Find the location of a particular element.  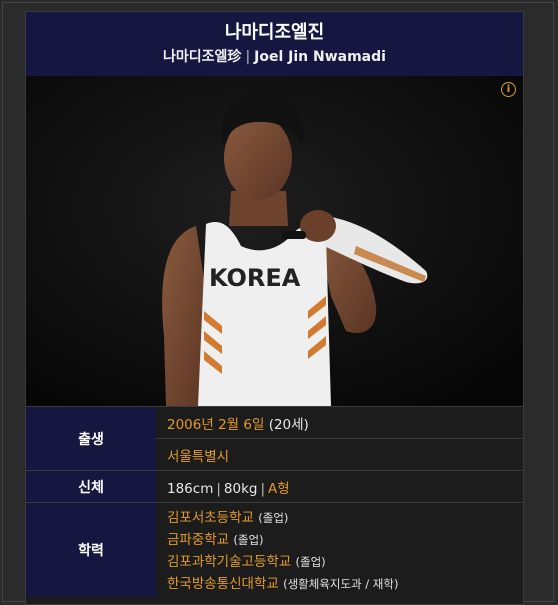

table-row: 신체 186cm | 80kg | A형 is located at coordinates (274, 486).